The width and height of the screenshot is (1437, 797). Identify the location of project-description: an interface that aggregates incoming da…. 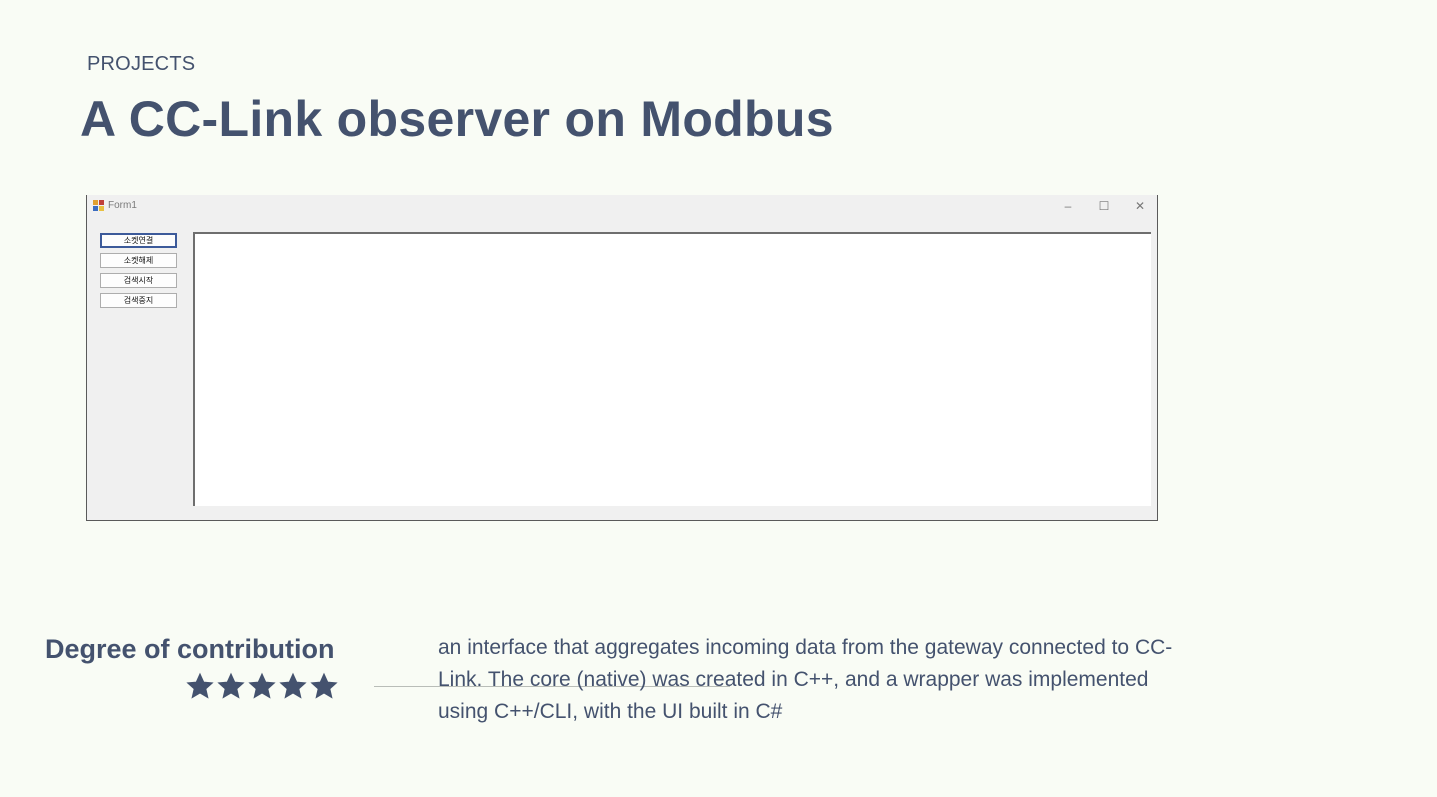
(805, 679).